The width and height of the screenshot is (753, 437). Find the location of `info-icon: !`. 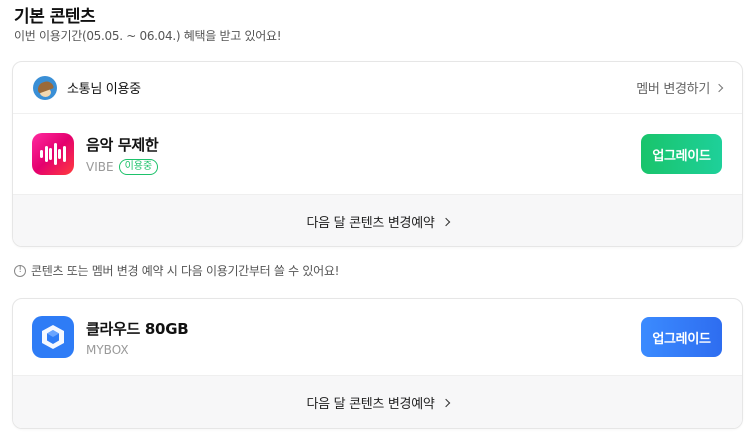

info-icon: ! is located at coordinates (20, 270).